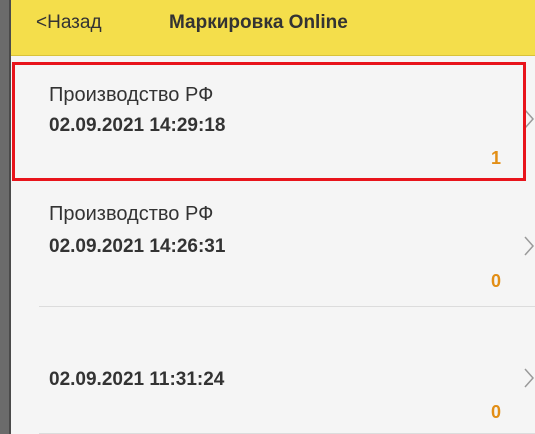 This screenshot has width=535, height=434. What do you see at coordinates (495, 158) in the screenshot?
I see `list-item-count: 1` at bounding box center [495, 158].